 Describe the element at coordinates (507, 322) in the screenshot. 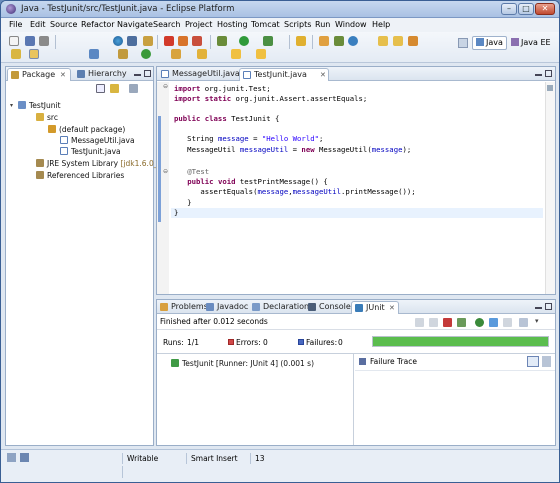

I see `stop-test-icon` at that location.